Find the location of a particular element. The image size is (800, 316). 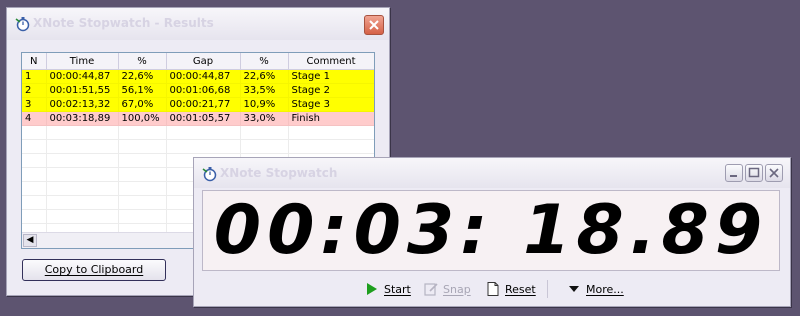

play-icon is located at coordinates (372, 289).